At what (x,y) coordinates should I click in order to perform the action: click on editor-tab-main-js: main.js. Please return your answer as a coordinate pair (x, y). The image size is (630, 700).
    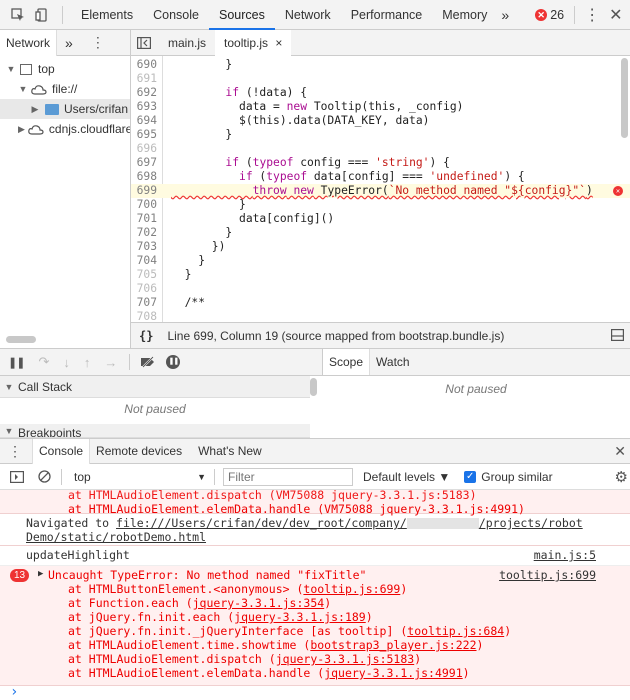
    Looking at the image, I should click on (187, 43).